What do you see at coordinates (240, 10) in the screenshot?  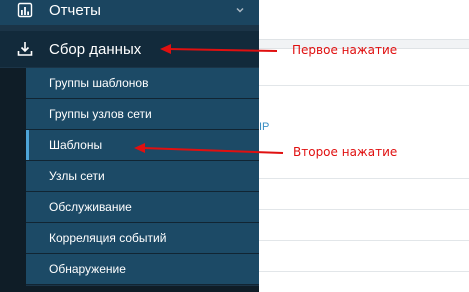 I see `chevron-down-icon` at bounding box center [240, 10].